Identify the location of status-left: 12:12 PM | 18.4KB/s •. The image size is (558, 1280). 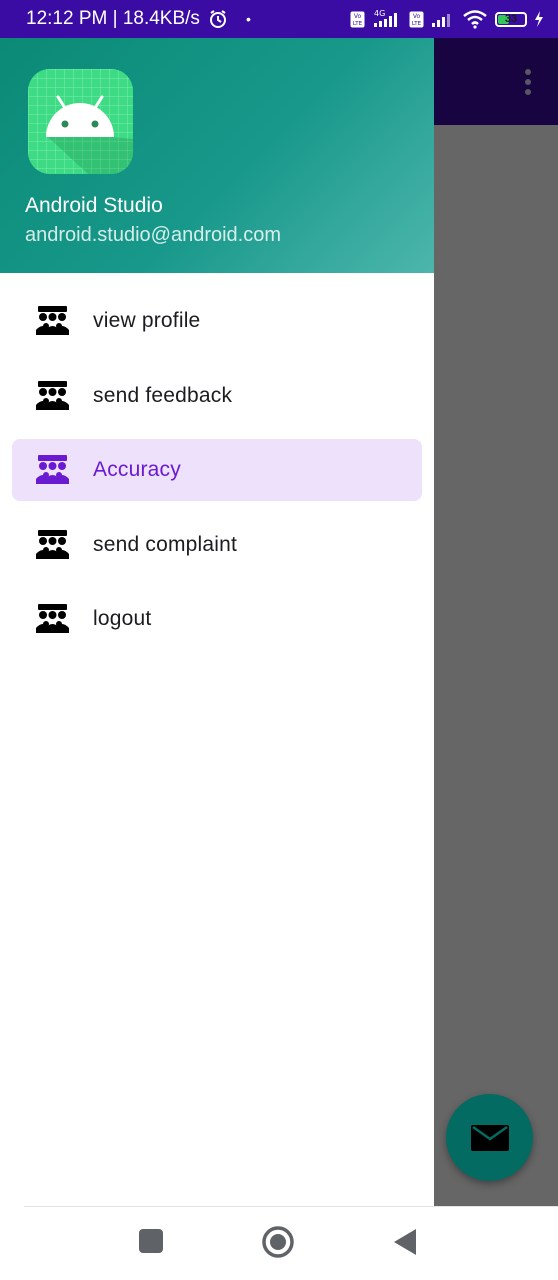
(138, 19).